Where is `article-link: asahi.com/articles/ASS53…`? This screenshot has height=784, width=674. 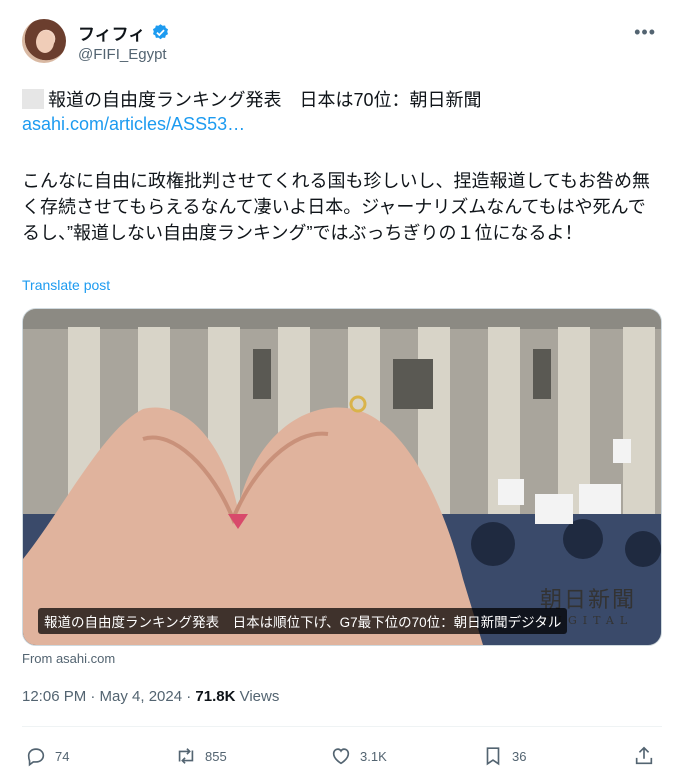
article-link: asahi.com/articles/ASS53… is located at coordinates (133, 124).